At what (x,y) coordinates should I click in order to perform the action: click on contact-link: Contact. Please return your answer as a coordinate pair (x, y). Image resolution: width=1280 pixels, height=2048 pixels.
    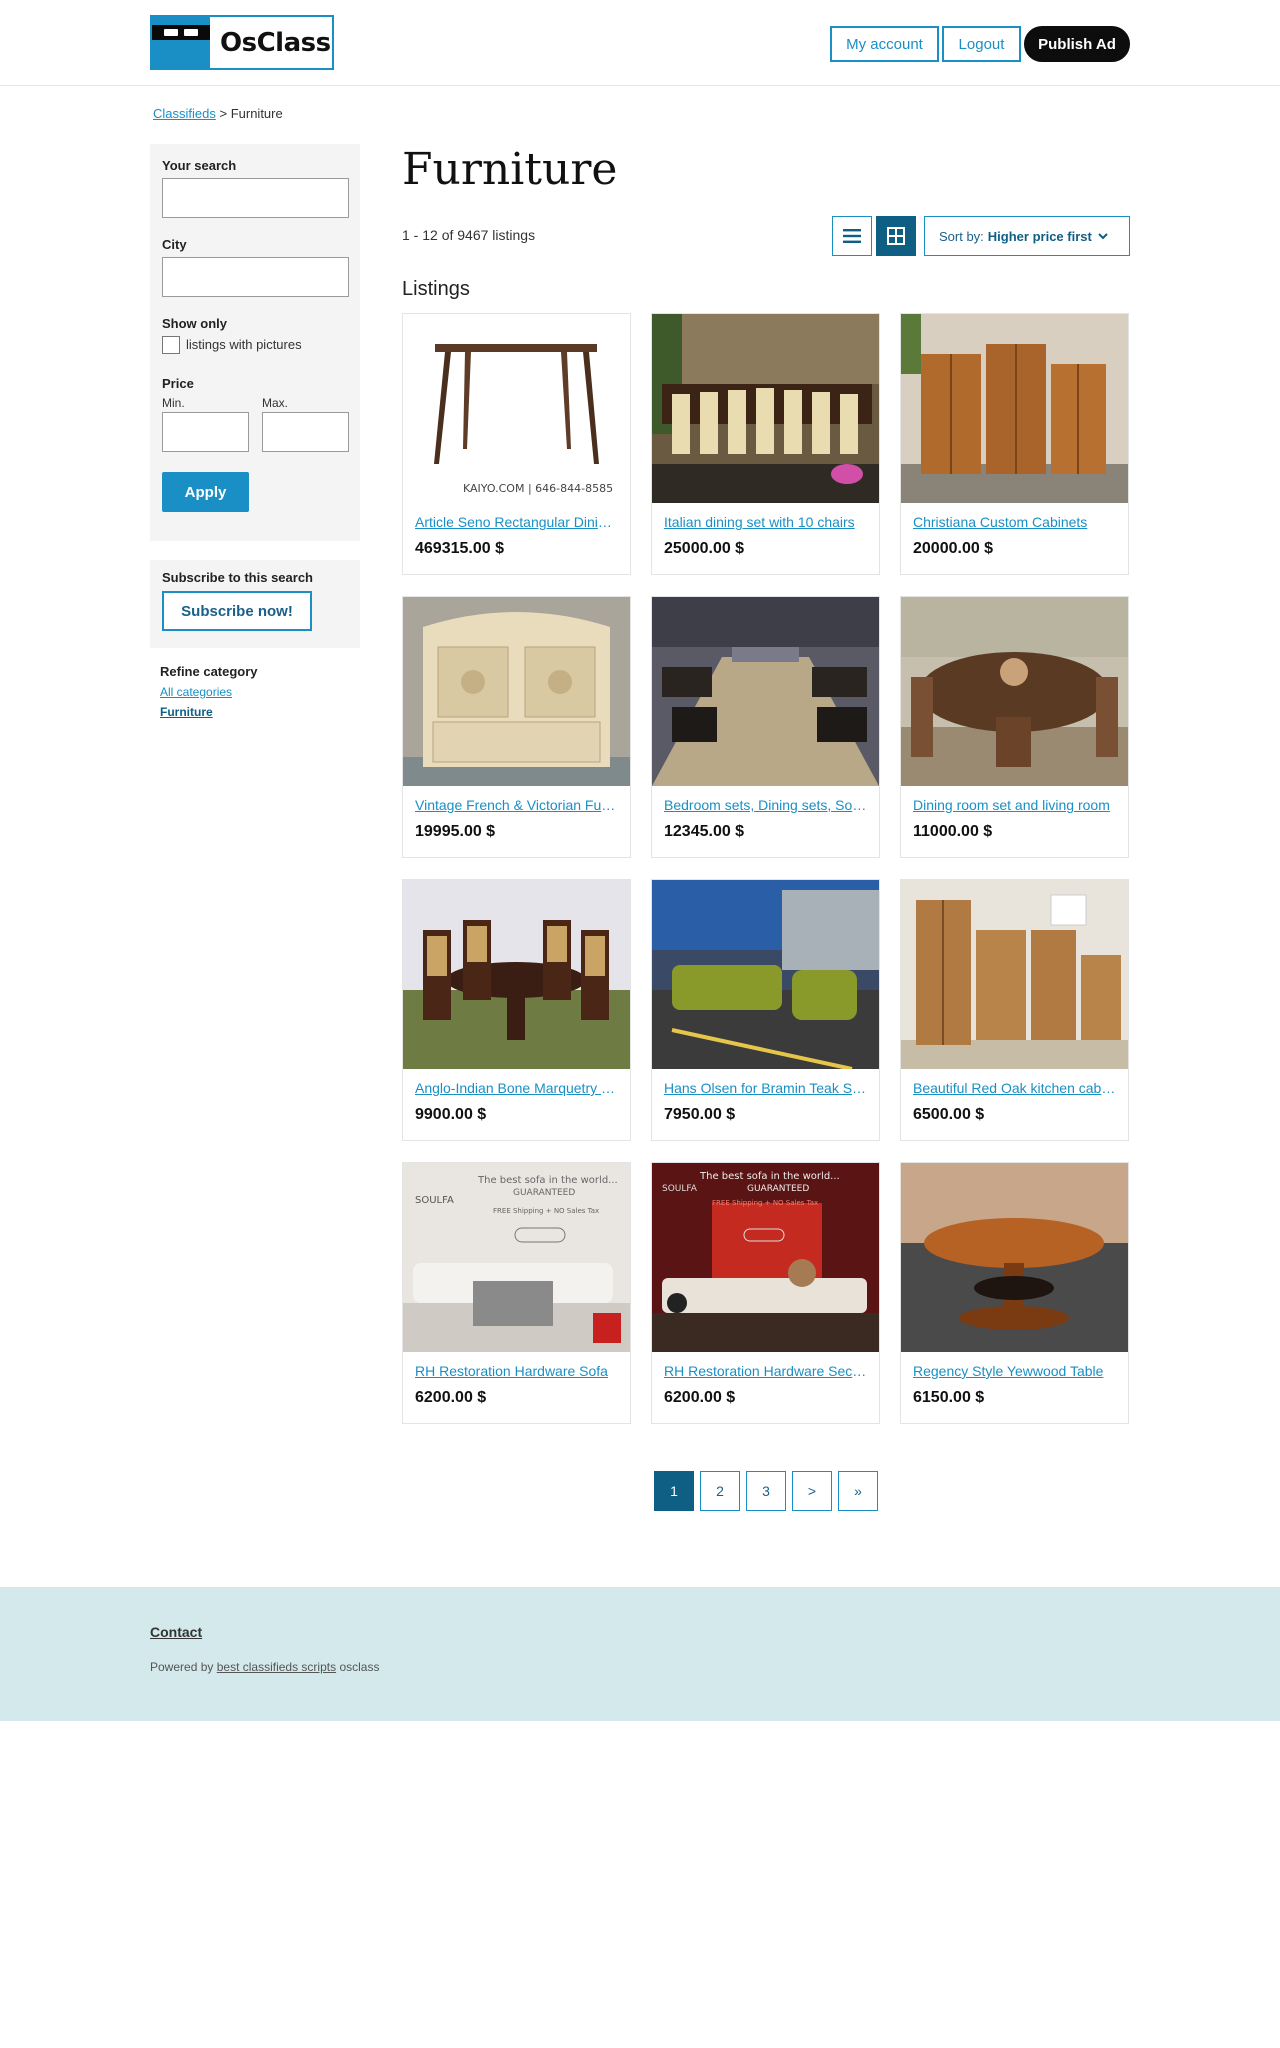
    Looking at the image, I should click on (176, 1632).